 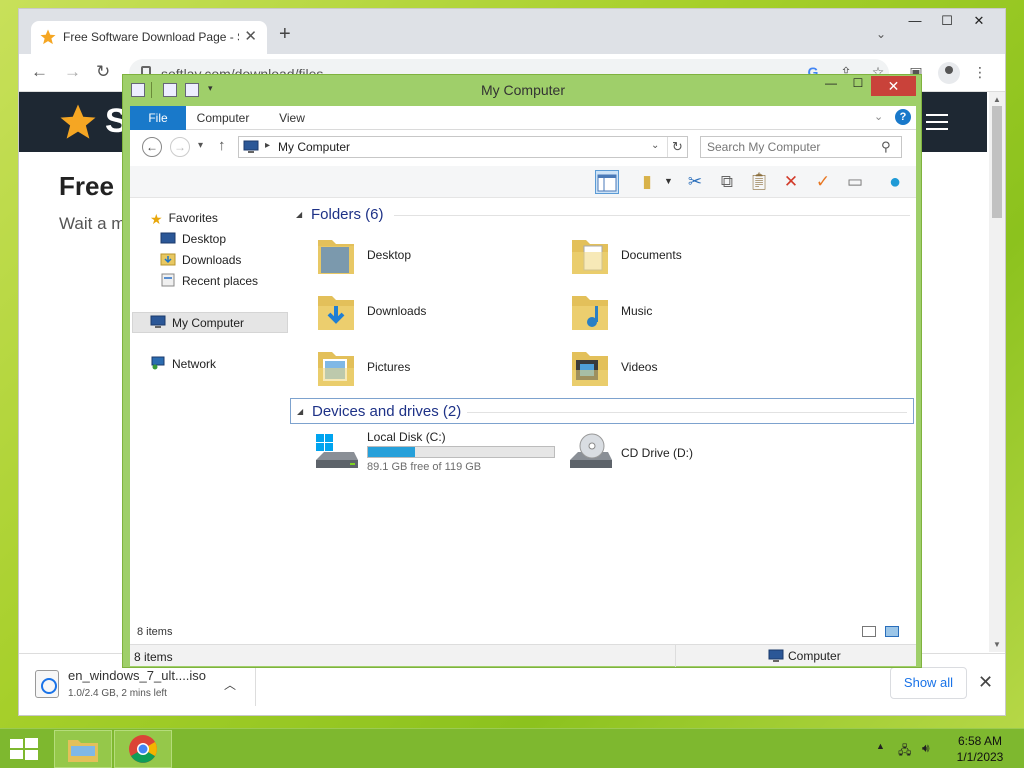 What do you see at coordinates (647, 182) in the screenshot?
I see `folder-options-icon: ▮` at bounding box center [647, 182].